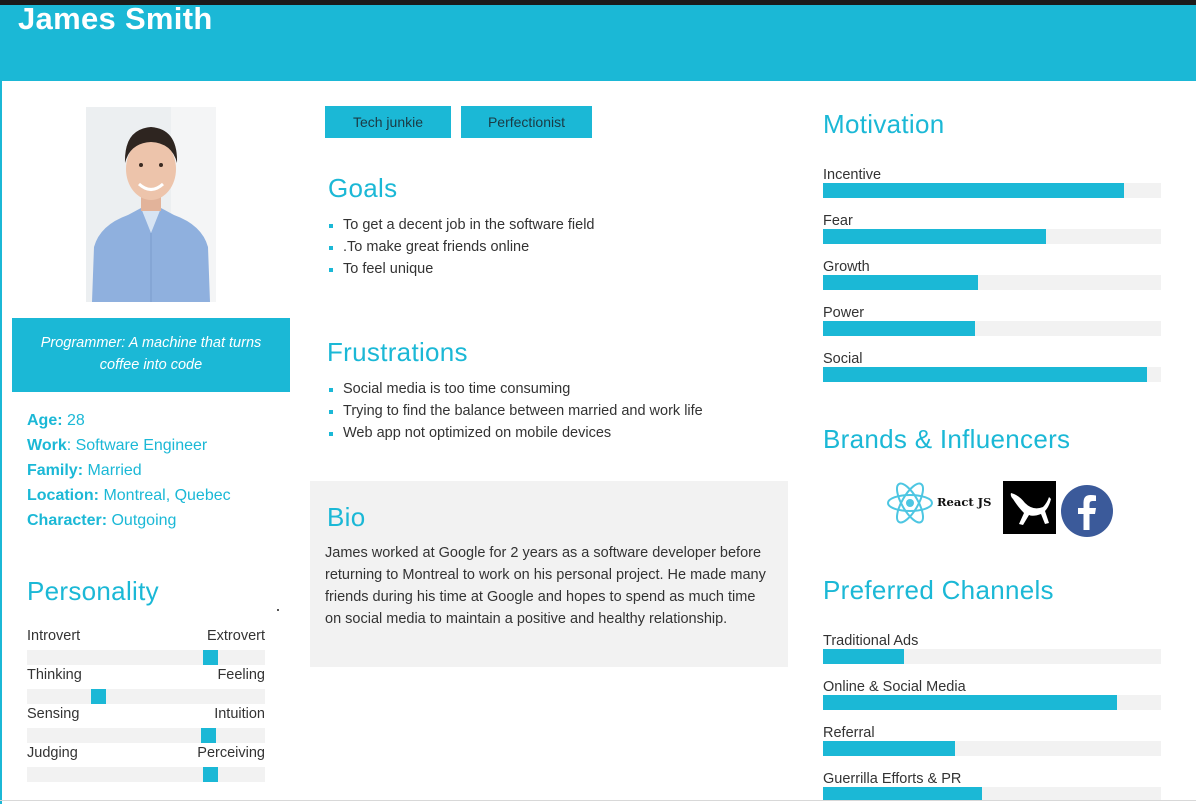  Describe the element at coordinates (84, 470) in the screenshot. I see `fact-family: Family: Married` at that location.